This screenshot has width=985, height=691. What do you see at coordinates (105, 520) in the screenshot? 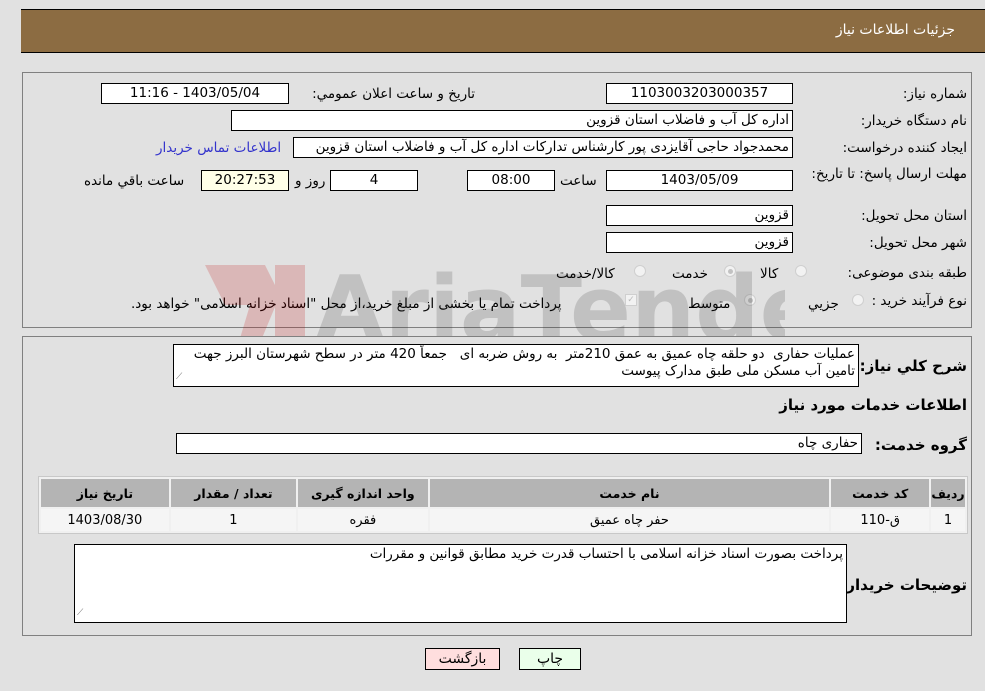
I see `cell-need-date: 1403/08/30` at bounding box center [105, 520].